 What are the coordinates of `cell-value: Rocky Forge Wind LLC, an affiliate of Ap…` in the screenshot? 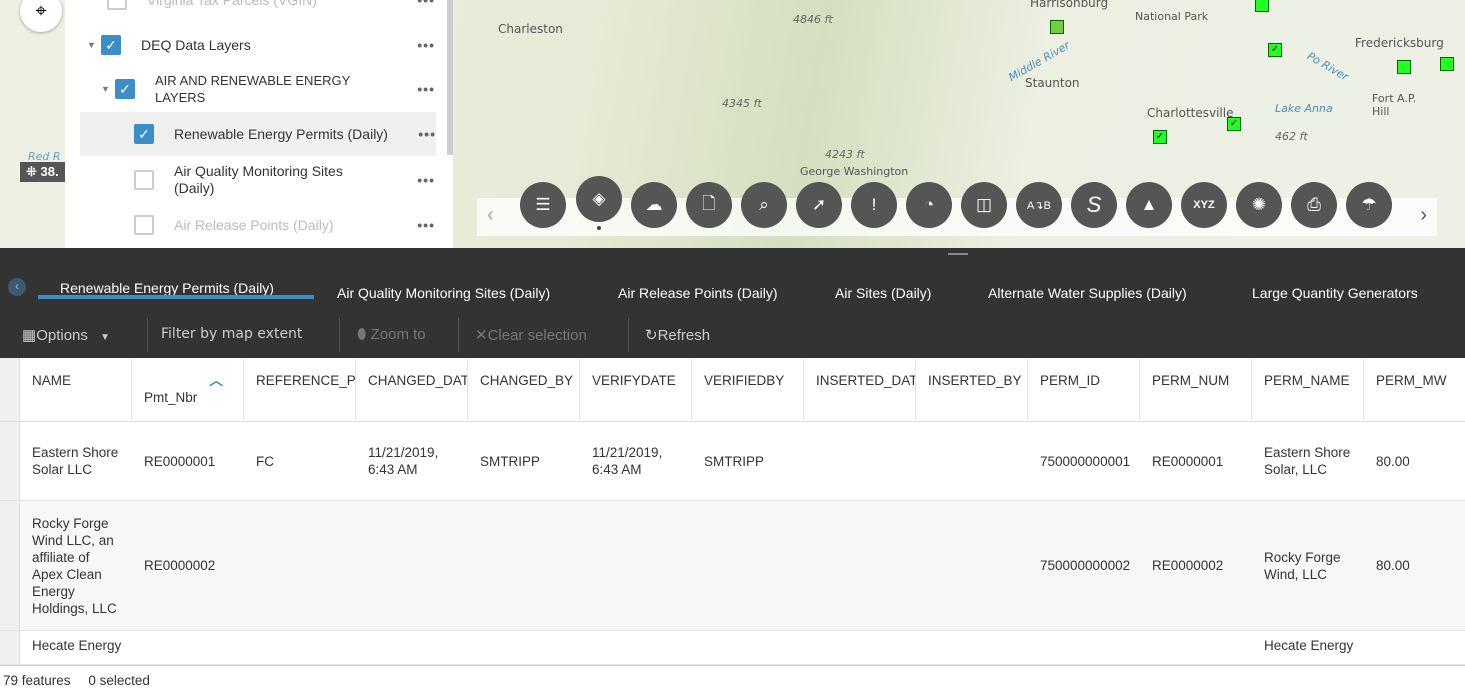 It's located at (74, 565).